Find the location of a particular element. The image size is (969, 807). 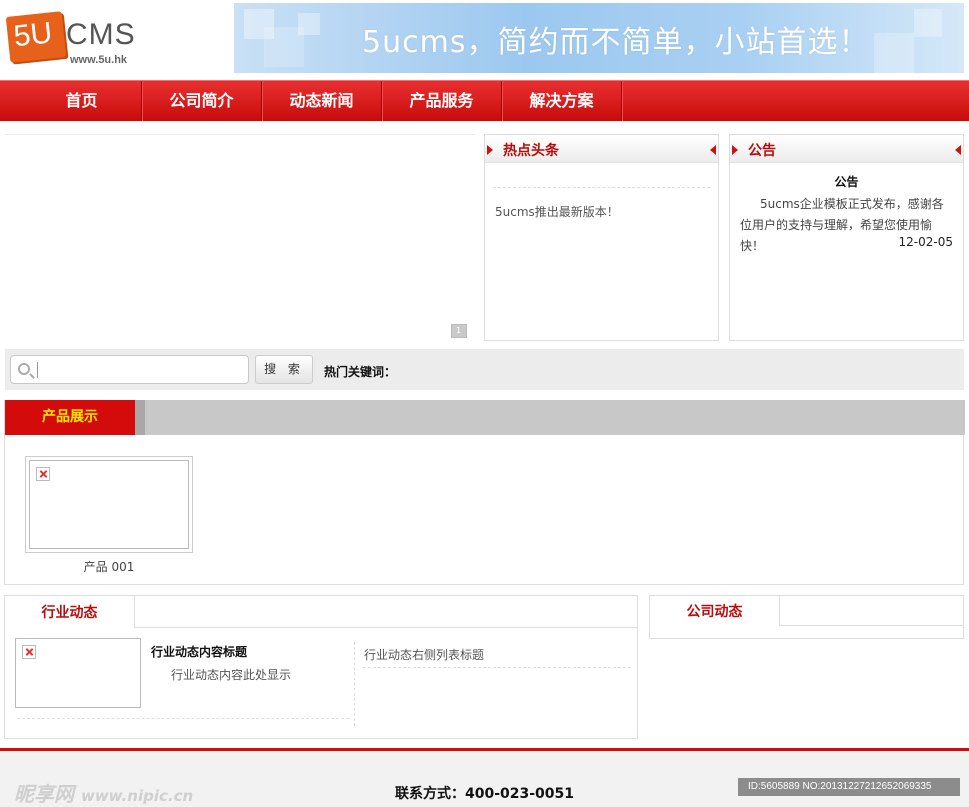

product-thumbnail is located at coordinates (109, 504).